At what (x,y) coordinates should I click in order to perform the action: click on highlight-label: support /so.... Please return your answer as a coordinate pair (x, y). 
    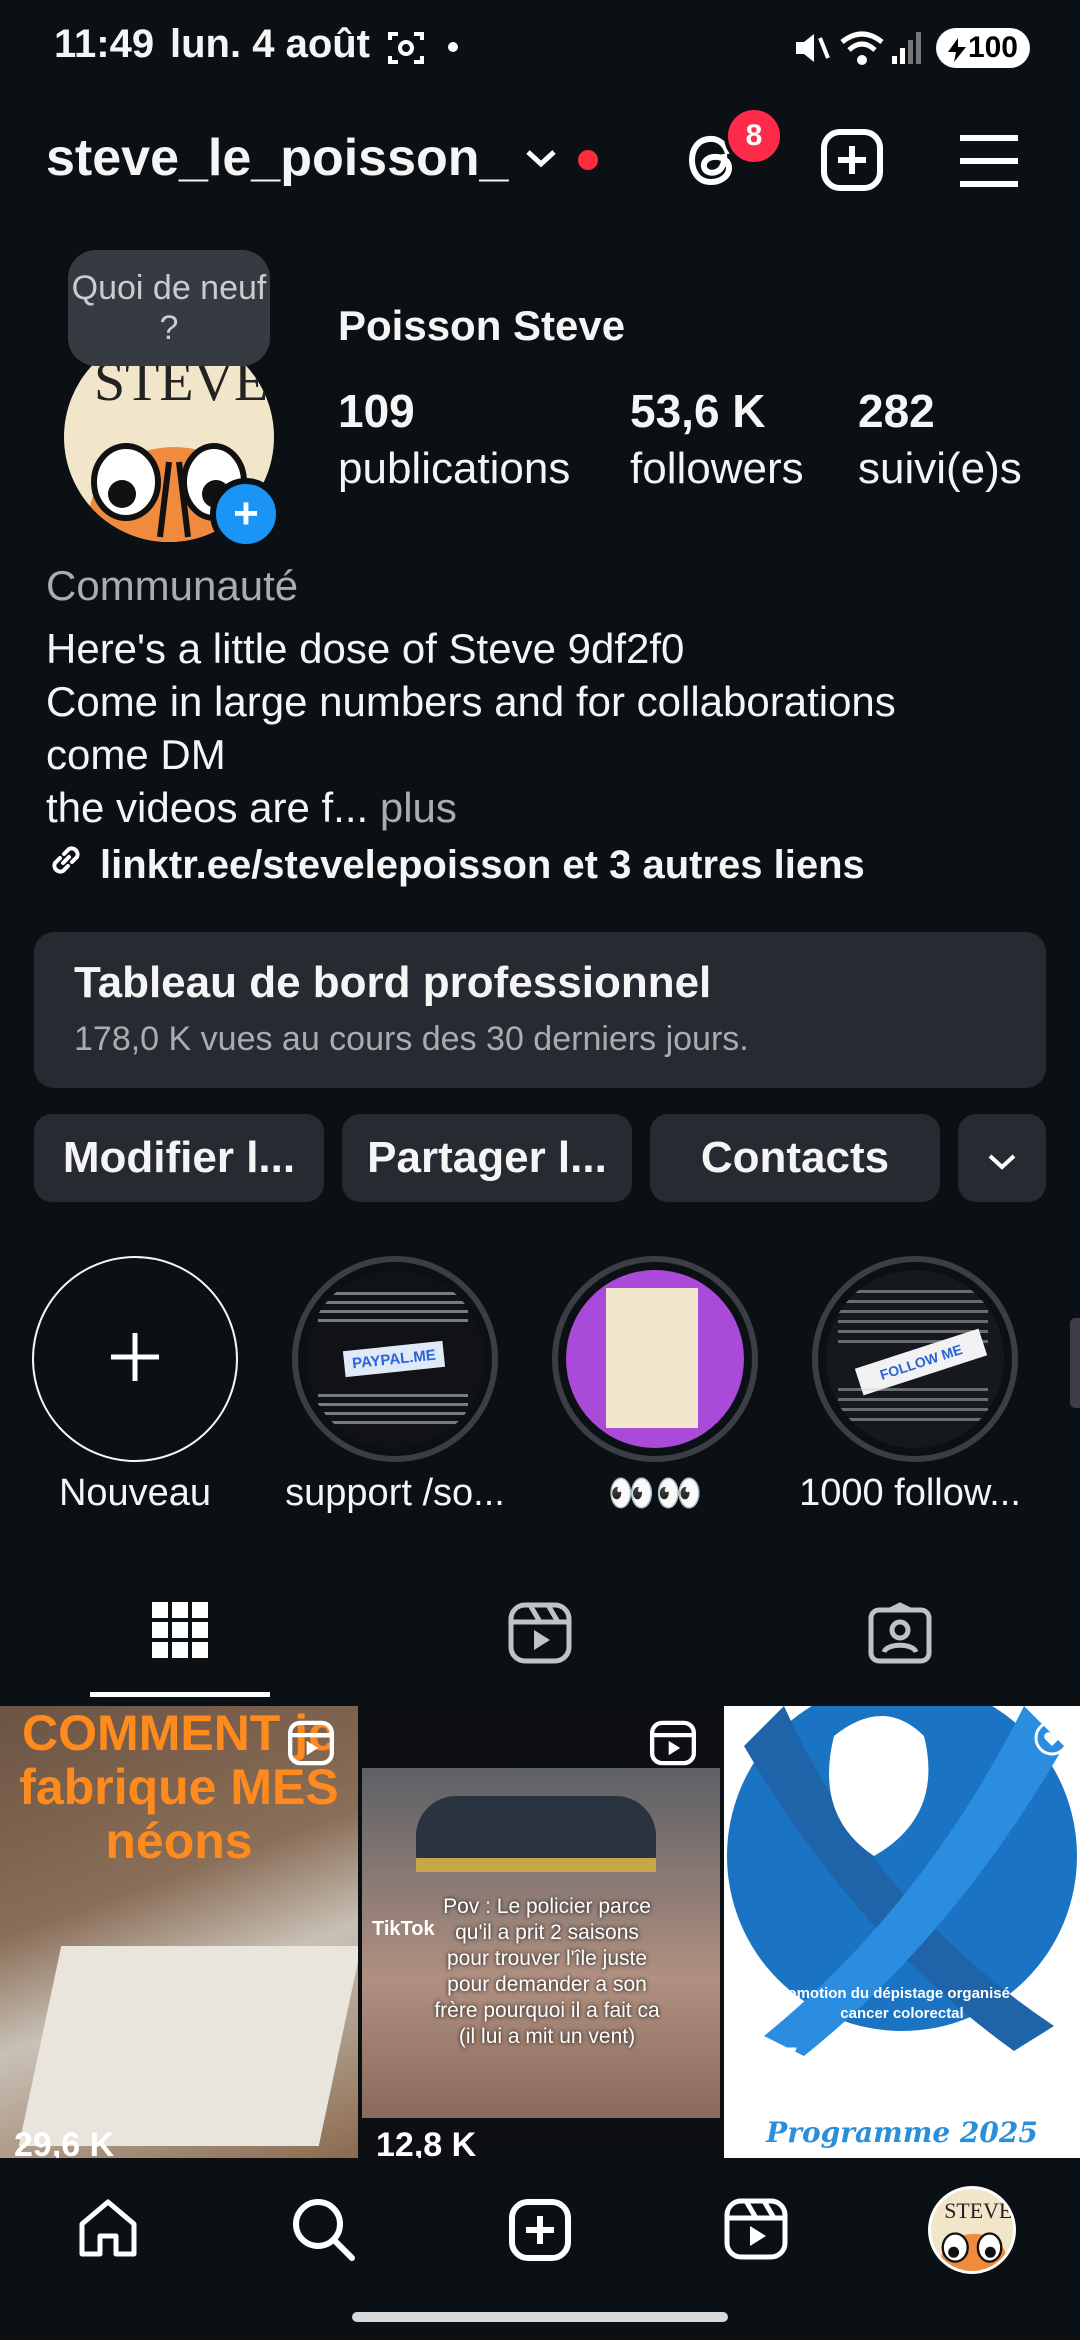
    Looking at the image, I should click on (395, 1493).